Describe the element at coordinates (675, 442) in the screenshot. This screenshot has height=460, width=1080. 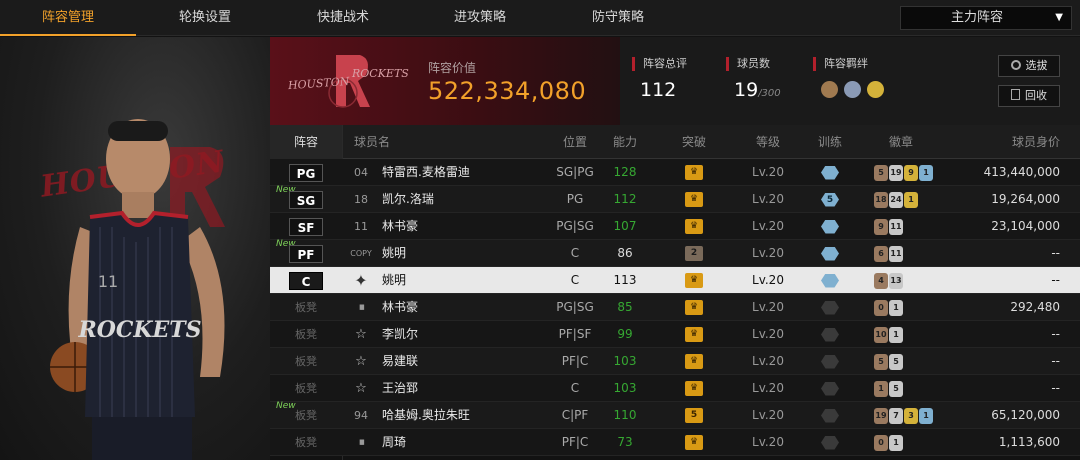
I see `roster-row: 板凳 ▮▮ 周琦 PF|C 73 ♛ Lv.20 0 1 1,113,600` at that location.